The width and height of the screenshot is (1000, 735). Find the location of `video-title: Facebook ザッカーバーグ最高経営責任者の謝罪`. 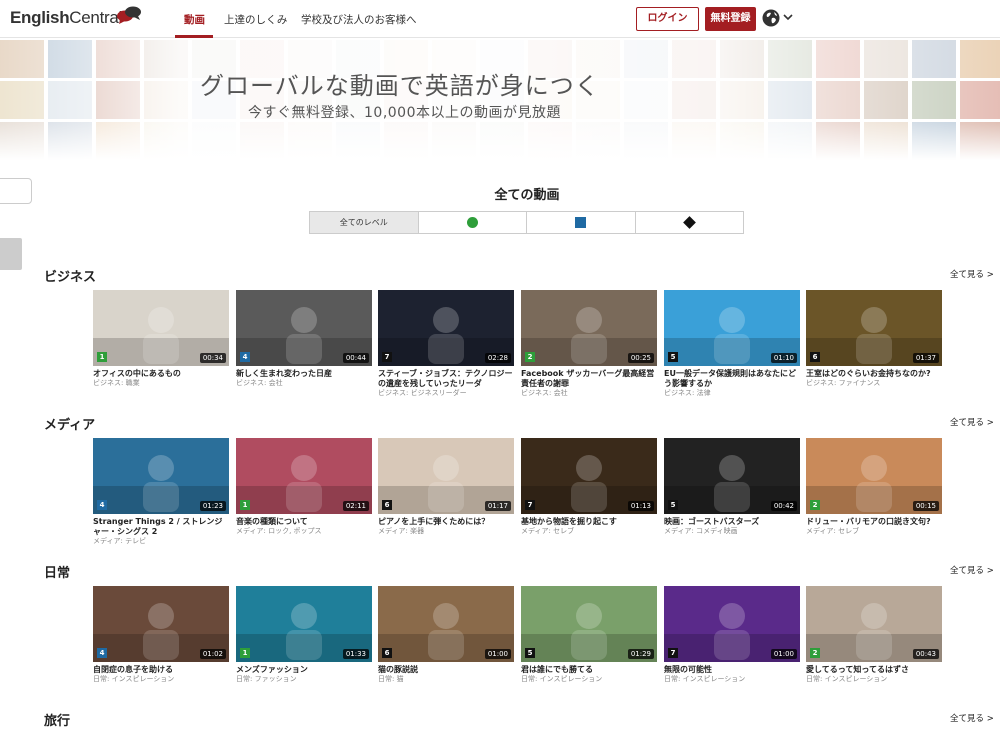

video-title: Facebook ザッカーバーグ最高経営責任者の謝罪 is located at coordinates (589, 379).